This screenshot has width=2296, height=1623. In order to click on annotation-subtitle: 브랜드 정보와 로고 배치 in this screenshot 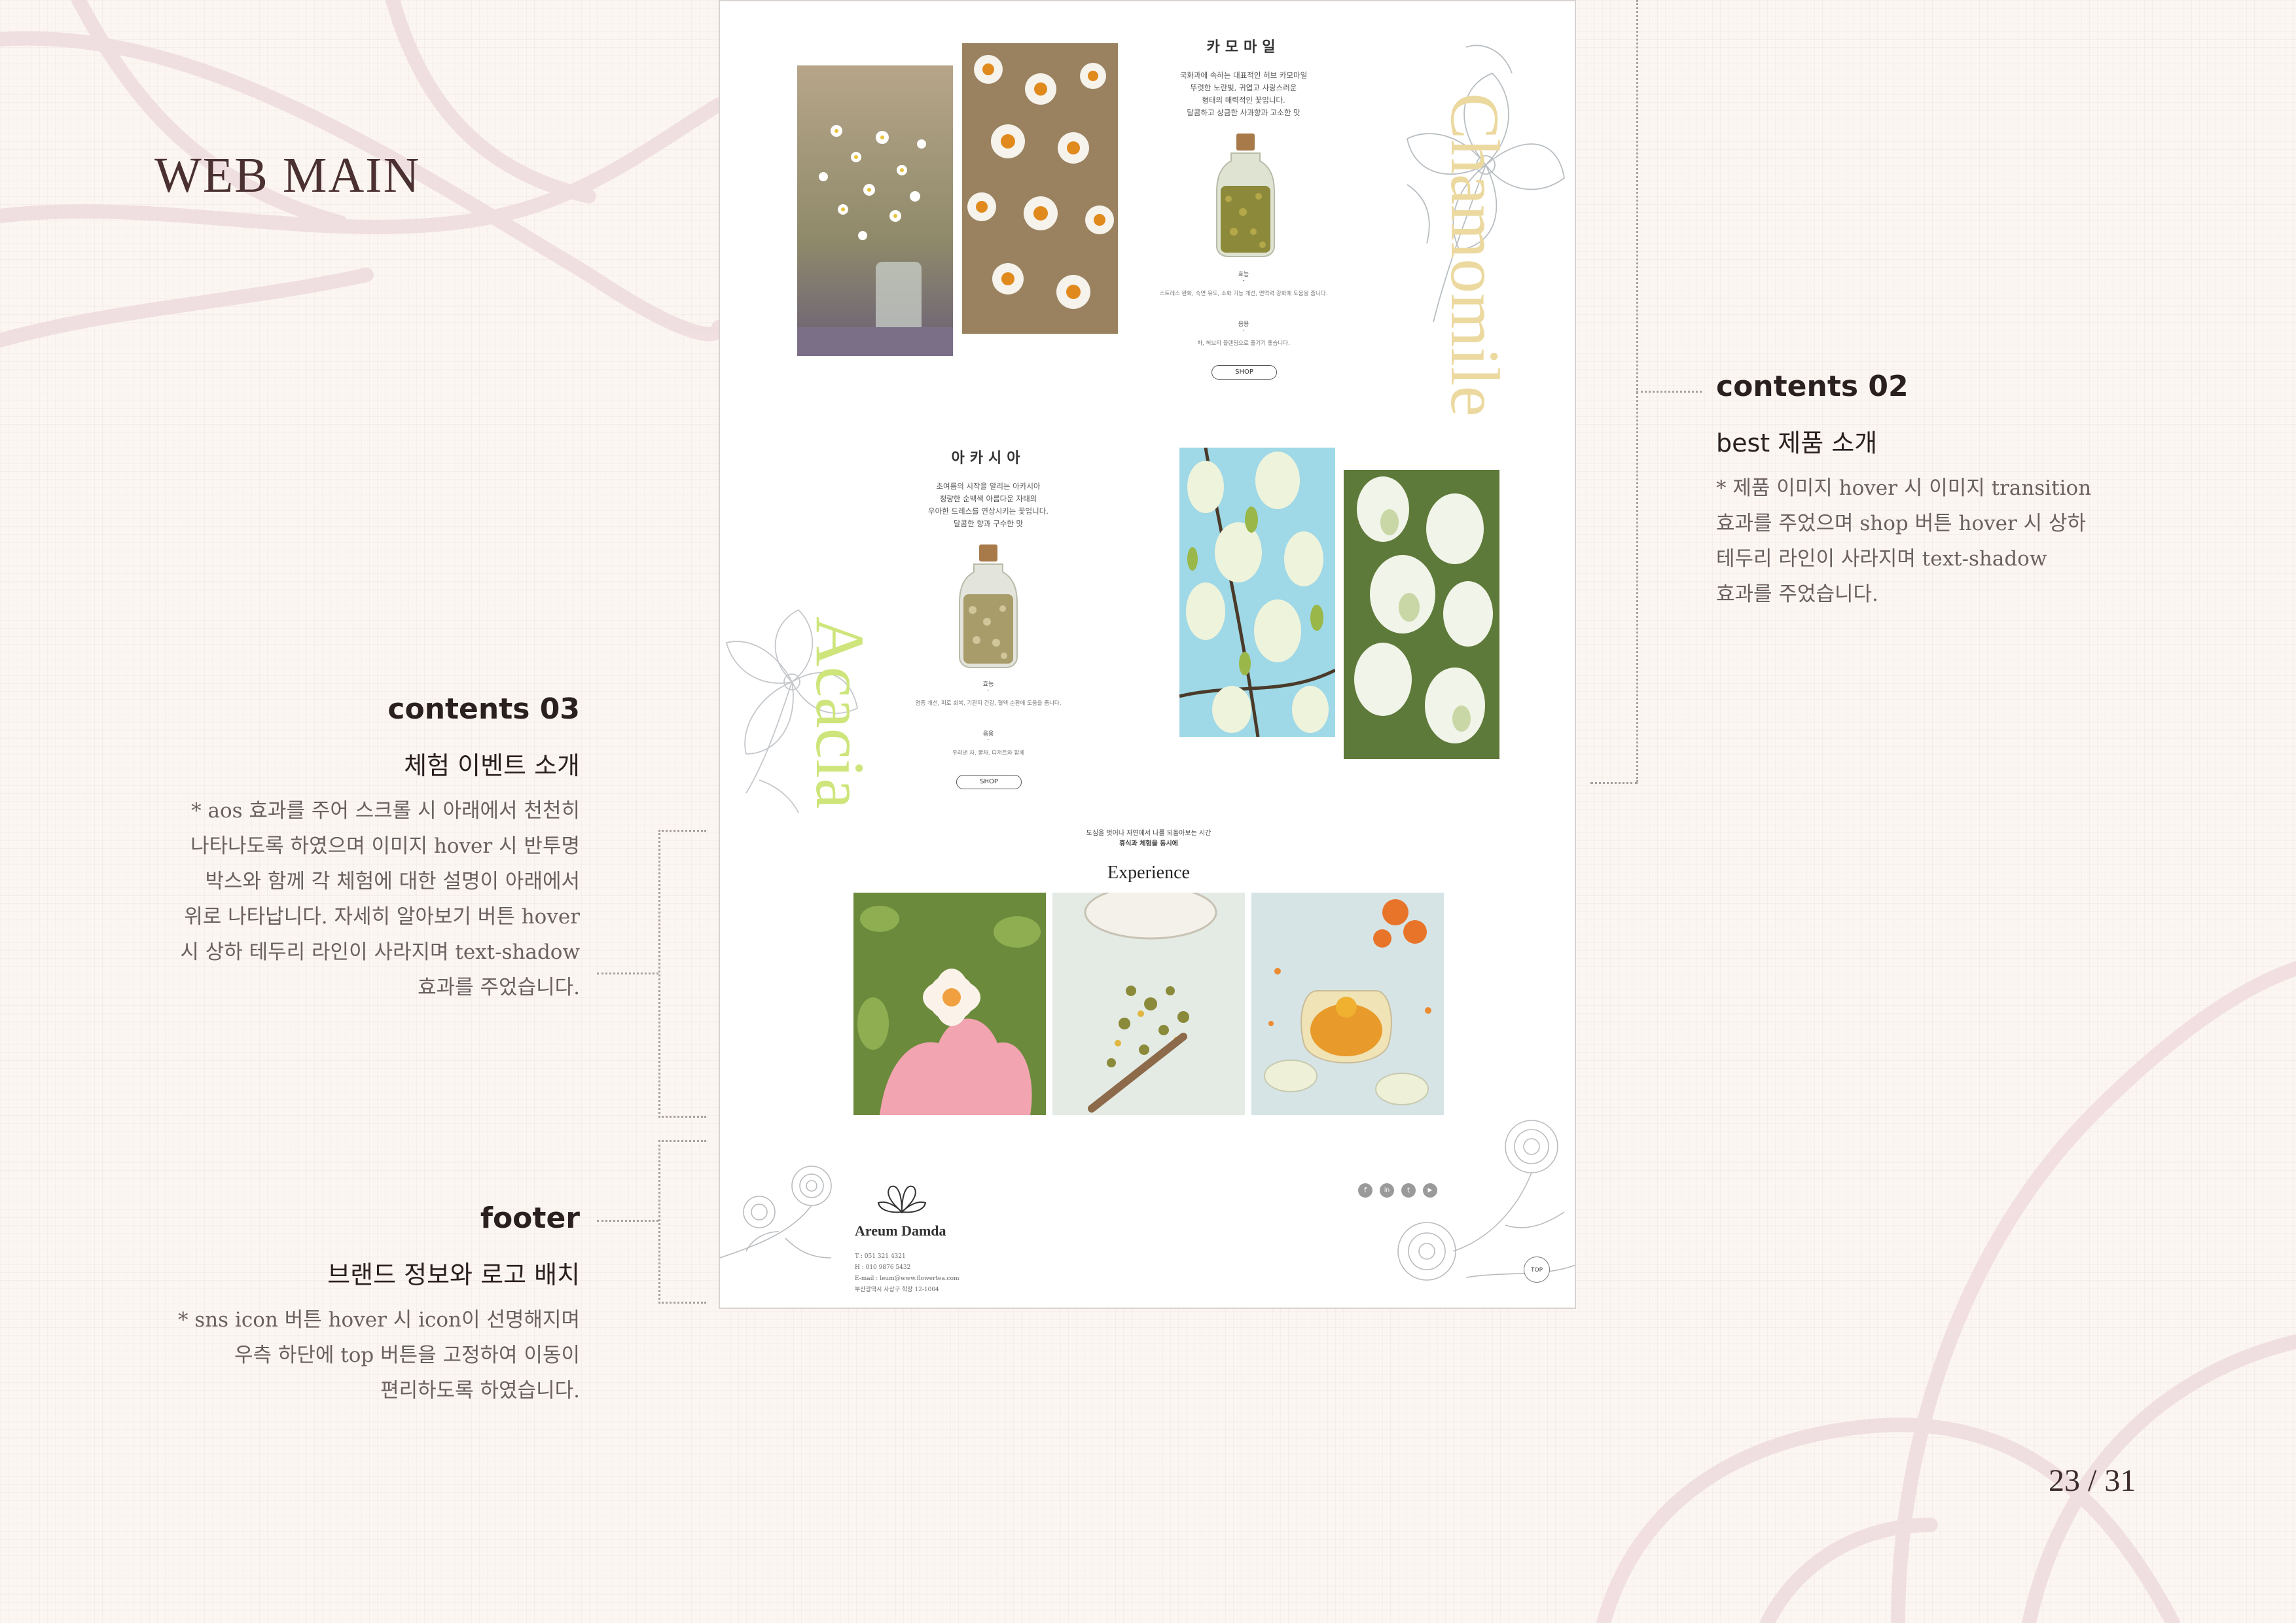, I will do `click(453, 1274)`.